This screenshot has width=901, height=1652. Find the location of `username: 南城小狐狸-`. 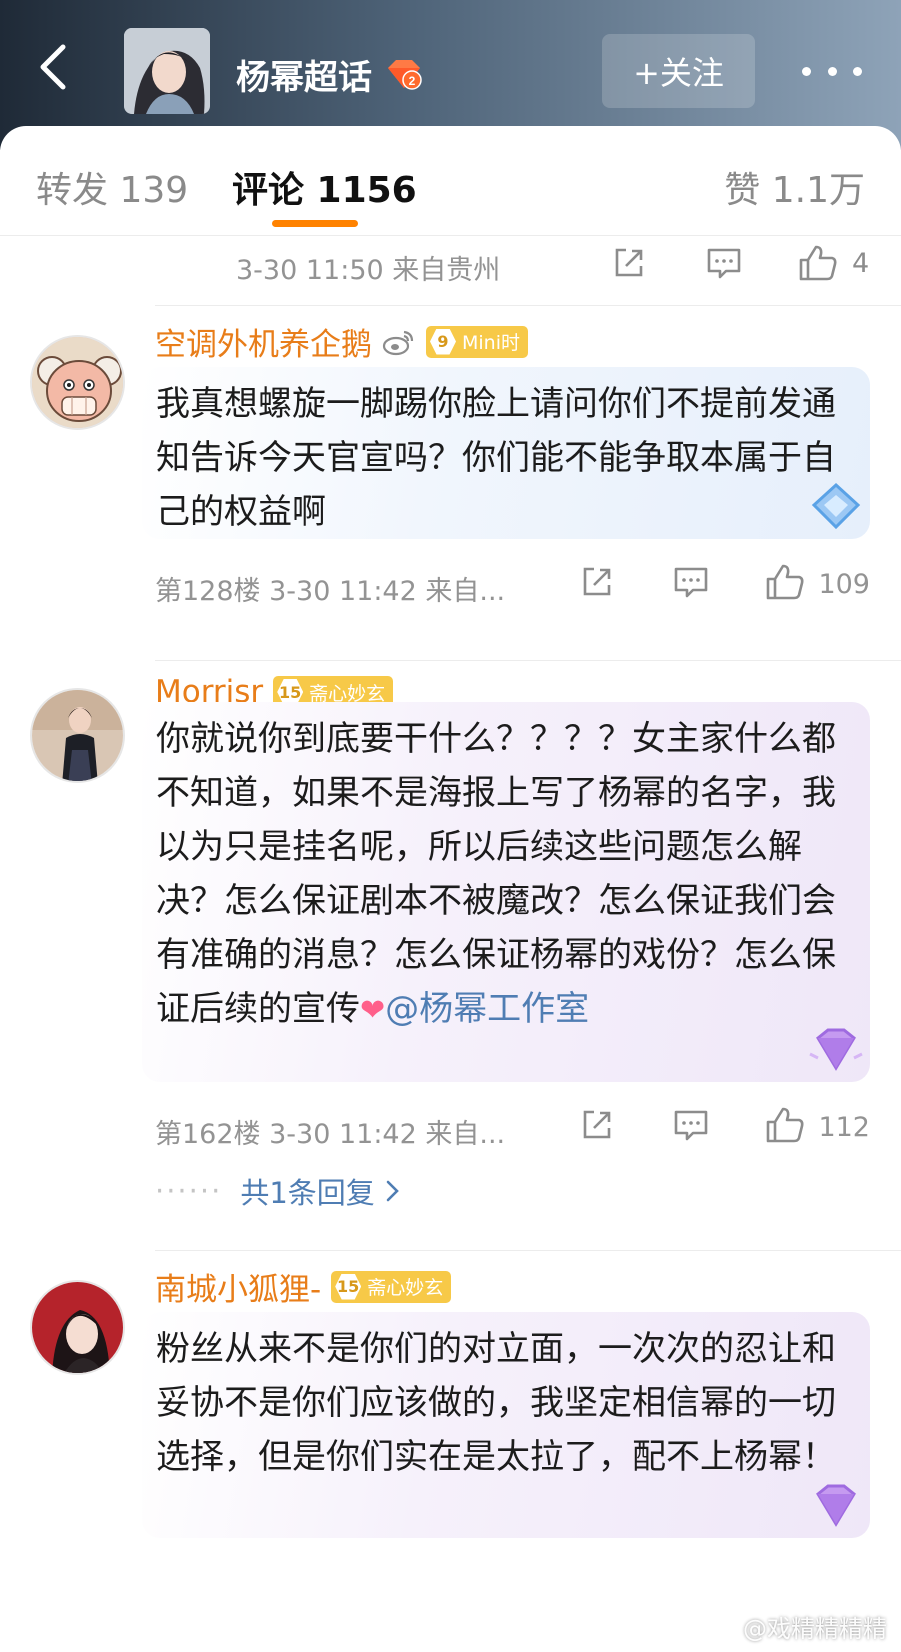

username: 南城小狐狸- is located at coordinates (238, 1286).